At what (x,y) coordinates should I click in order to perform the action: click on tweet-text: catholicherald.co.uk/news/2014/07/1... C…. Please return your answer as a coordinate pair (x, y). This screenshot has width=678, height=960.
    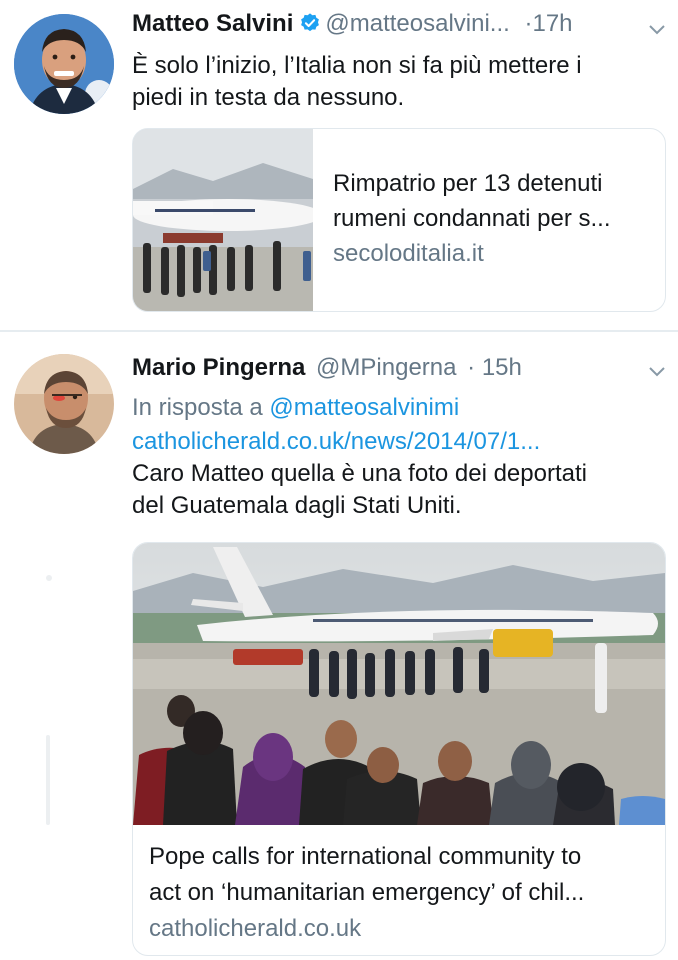
    Looking at the image, I should click on (359, 474).